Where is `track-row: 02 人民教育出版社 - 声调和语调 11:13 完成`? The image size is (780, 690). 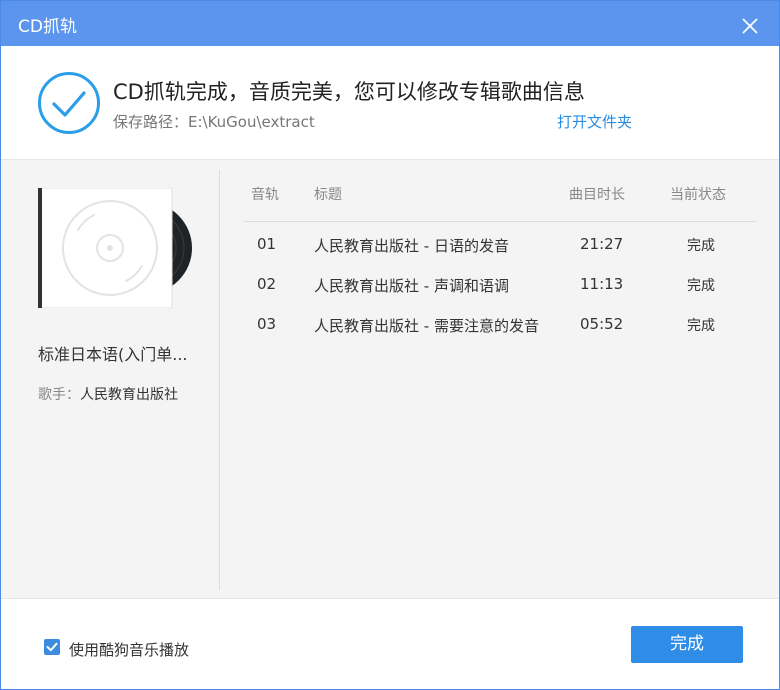 track-row: 02 人民教育出版社 - 声调和语调 11:13 完成 is located at coordinates (500, 295).